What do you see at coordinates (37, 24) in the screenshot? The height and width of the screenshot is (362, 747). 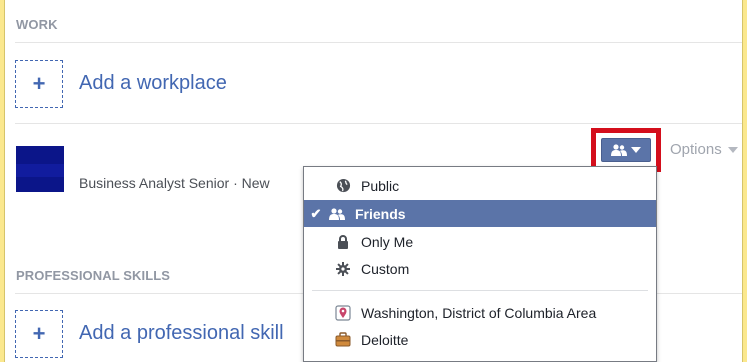 I see `work-section-heading: WORK` at bounding box center [37, 24].